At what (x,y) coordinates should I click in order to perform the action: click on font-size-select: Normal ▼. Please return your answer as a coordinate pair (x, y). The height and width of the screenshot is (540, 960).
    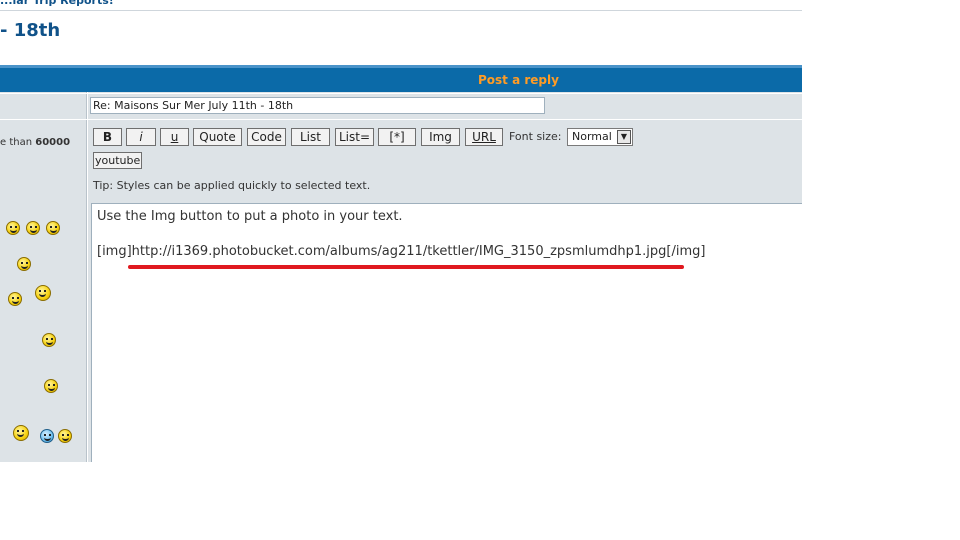
    Looking at the image, I should click on (600, 137).